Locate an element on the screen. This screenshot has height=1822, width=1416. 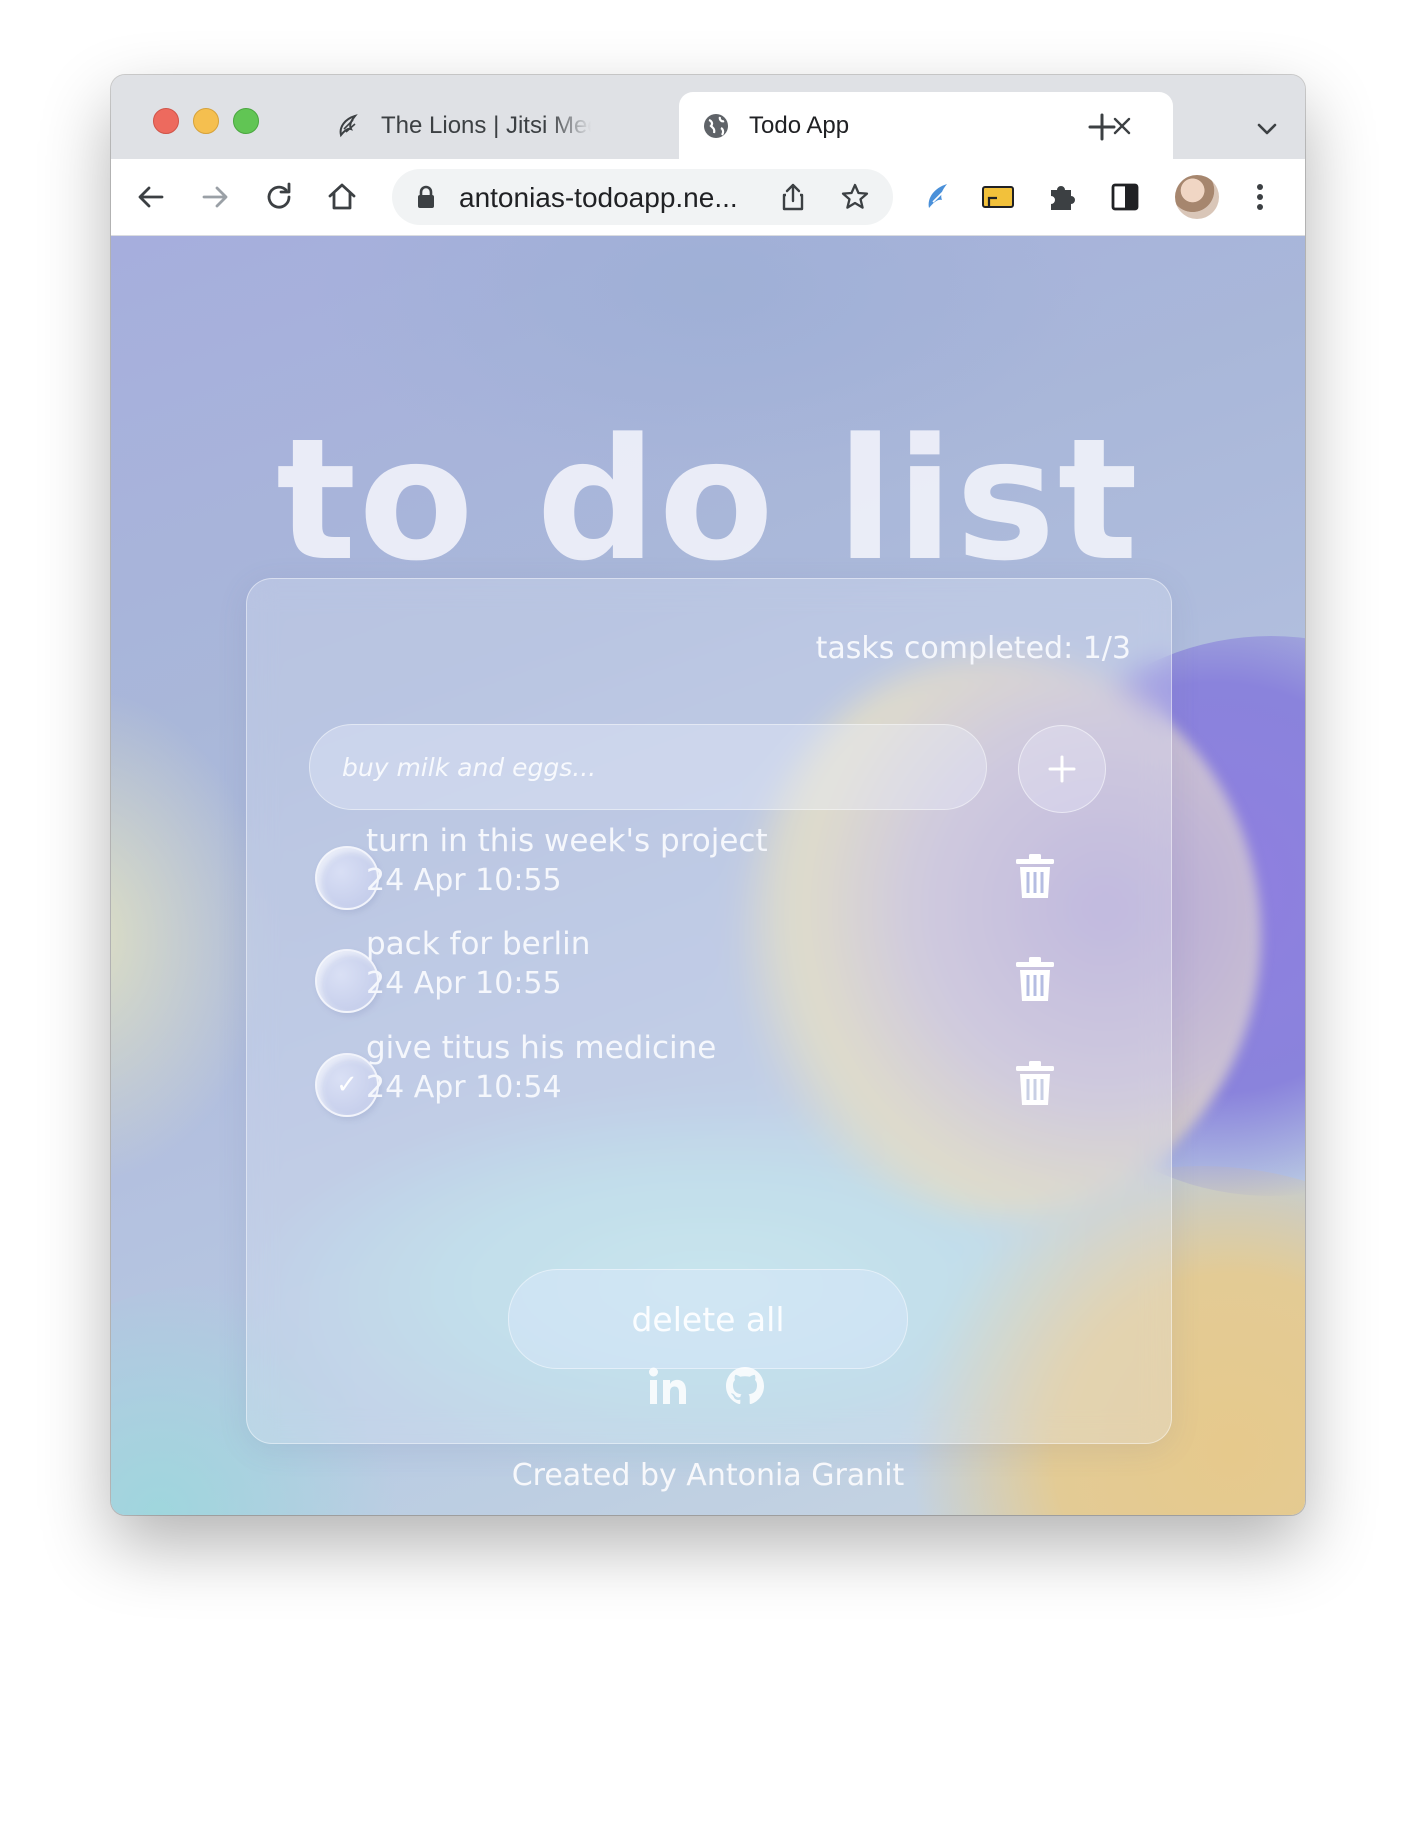
delete-all-button: delete all is located at coordinates (708, 1319).